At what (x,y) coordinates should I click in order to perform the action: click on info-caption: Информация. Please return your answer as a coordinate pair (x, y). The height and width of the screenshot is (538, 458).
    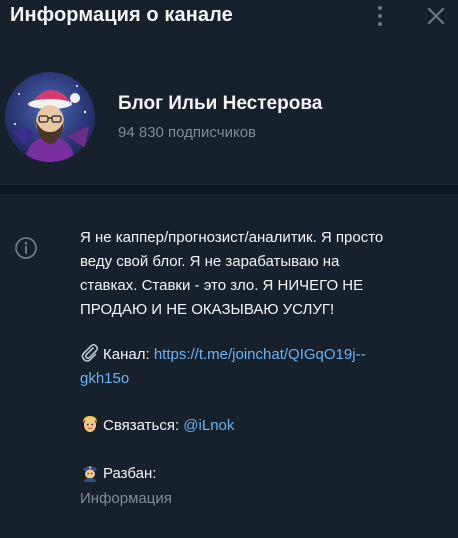
    Looking at the image, I should click on (126, 498).